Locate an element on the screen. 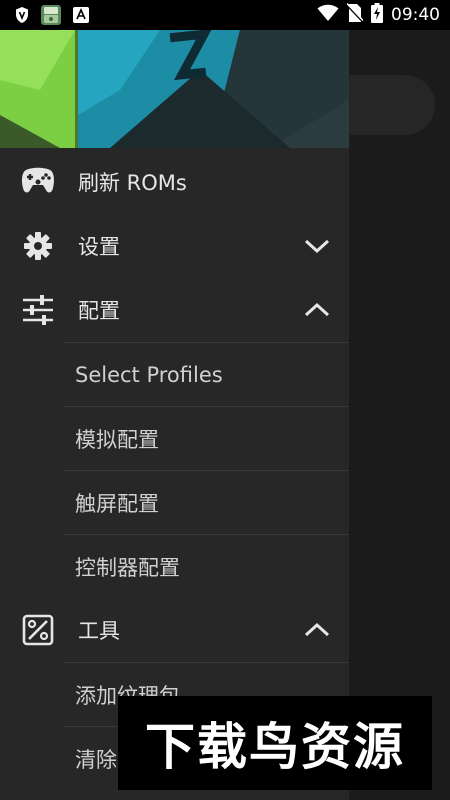  wifi-icon is located at coordinates (328, 15).